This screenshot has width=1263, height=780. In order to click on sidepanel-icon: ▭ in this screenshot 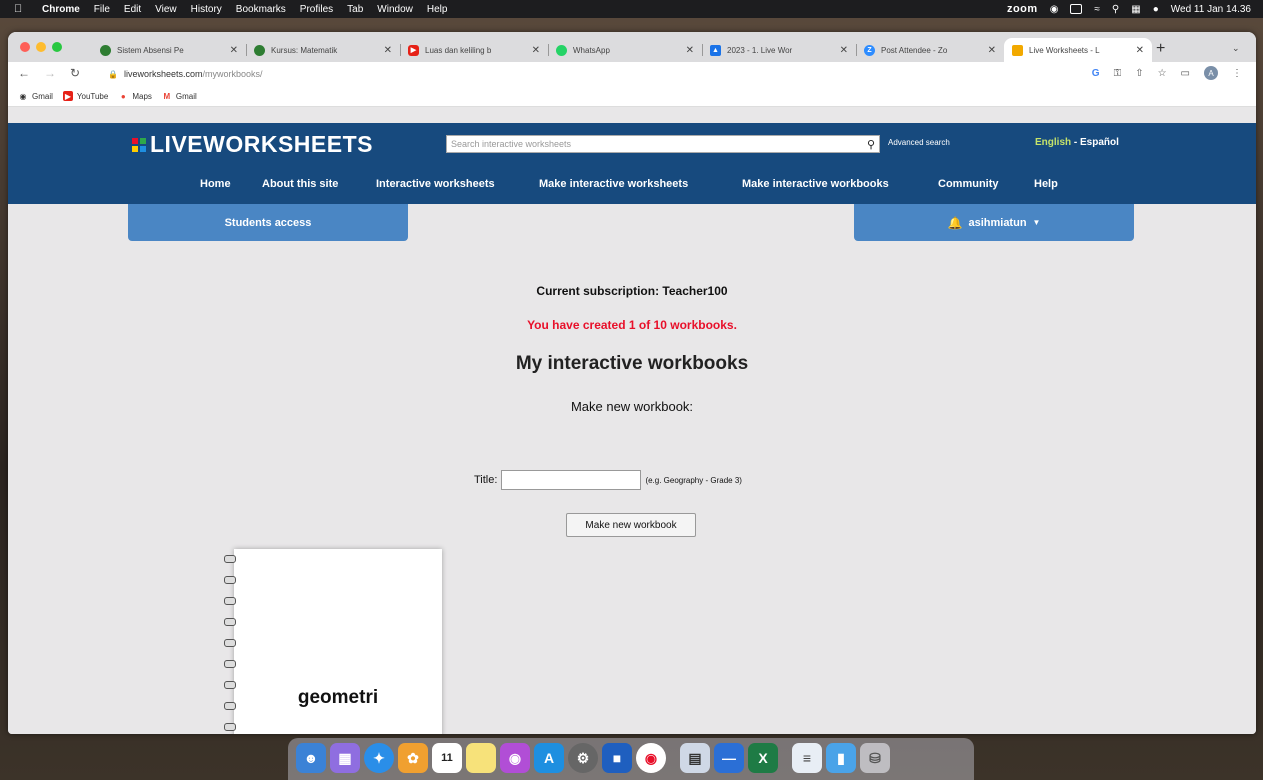, I will do `click(1185, 73)`.